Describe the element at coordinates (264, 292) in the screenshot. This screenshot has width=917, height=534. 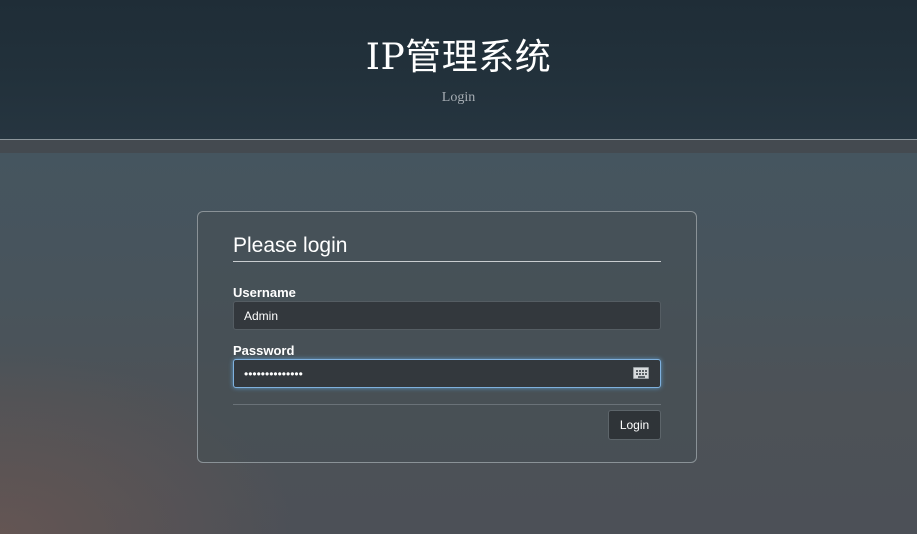
I see `username-label: Username` at that location.